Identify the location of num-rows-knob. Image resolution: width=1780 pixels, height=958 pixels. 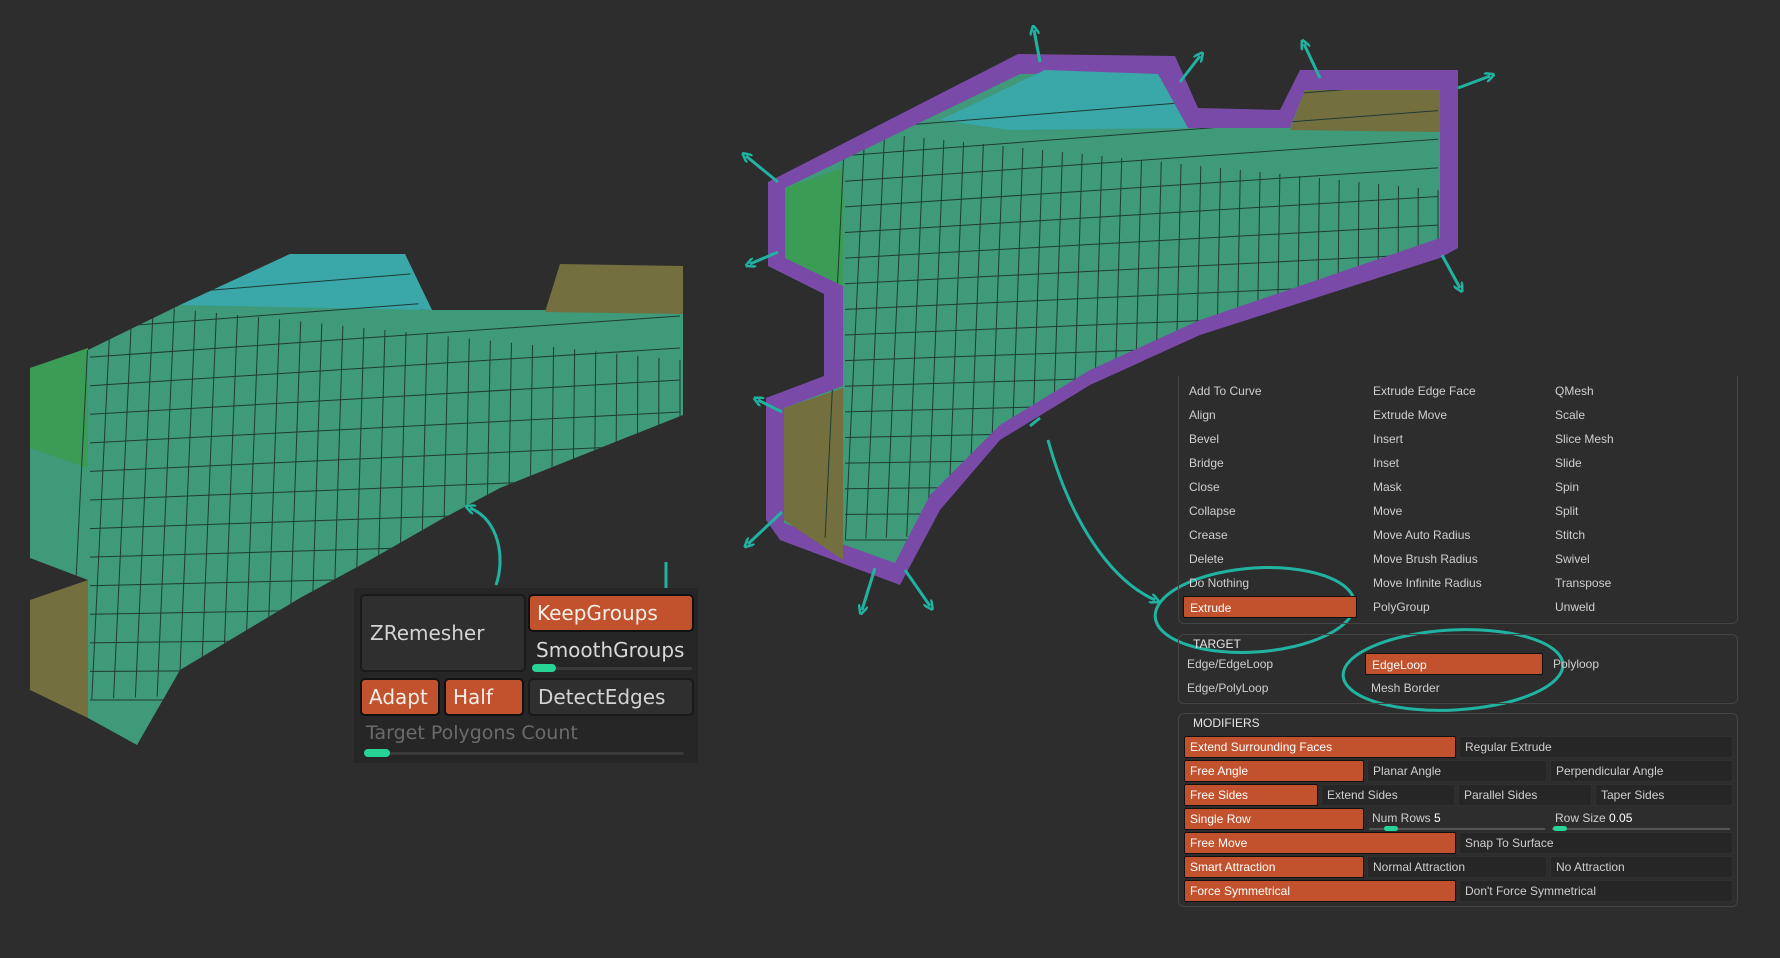
(1391, 828).